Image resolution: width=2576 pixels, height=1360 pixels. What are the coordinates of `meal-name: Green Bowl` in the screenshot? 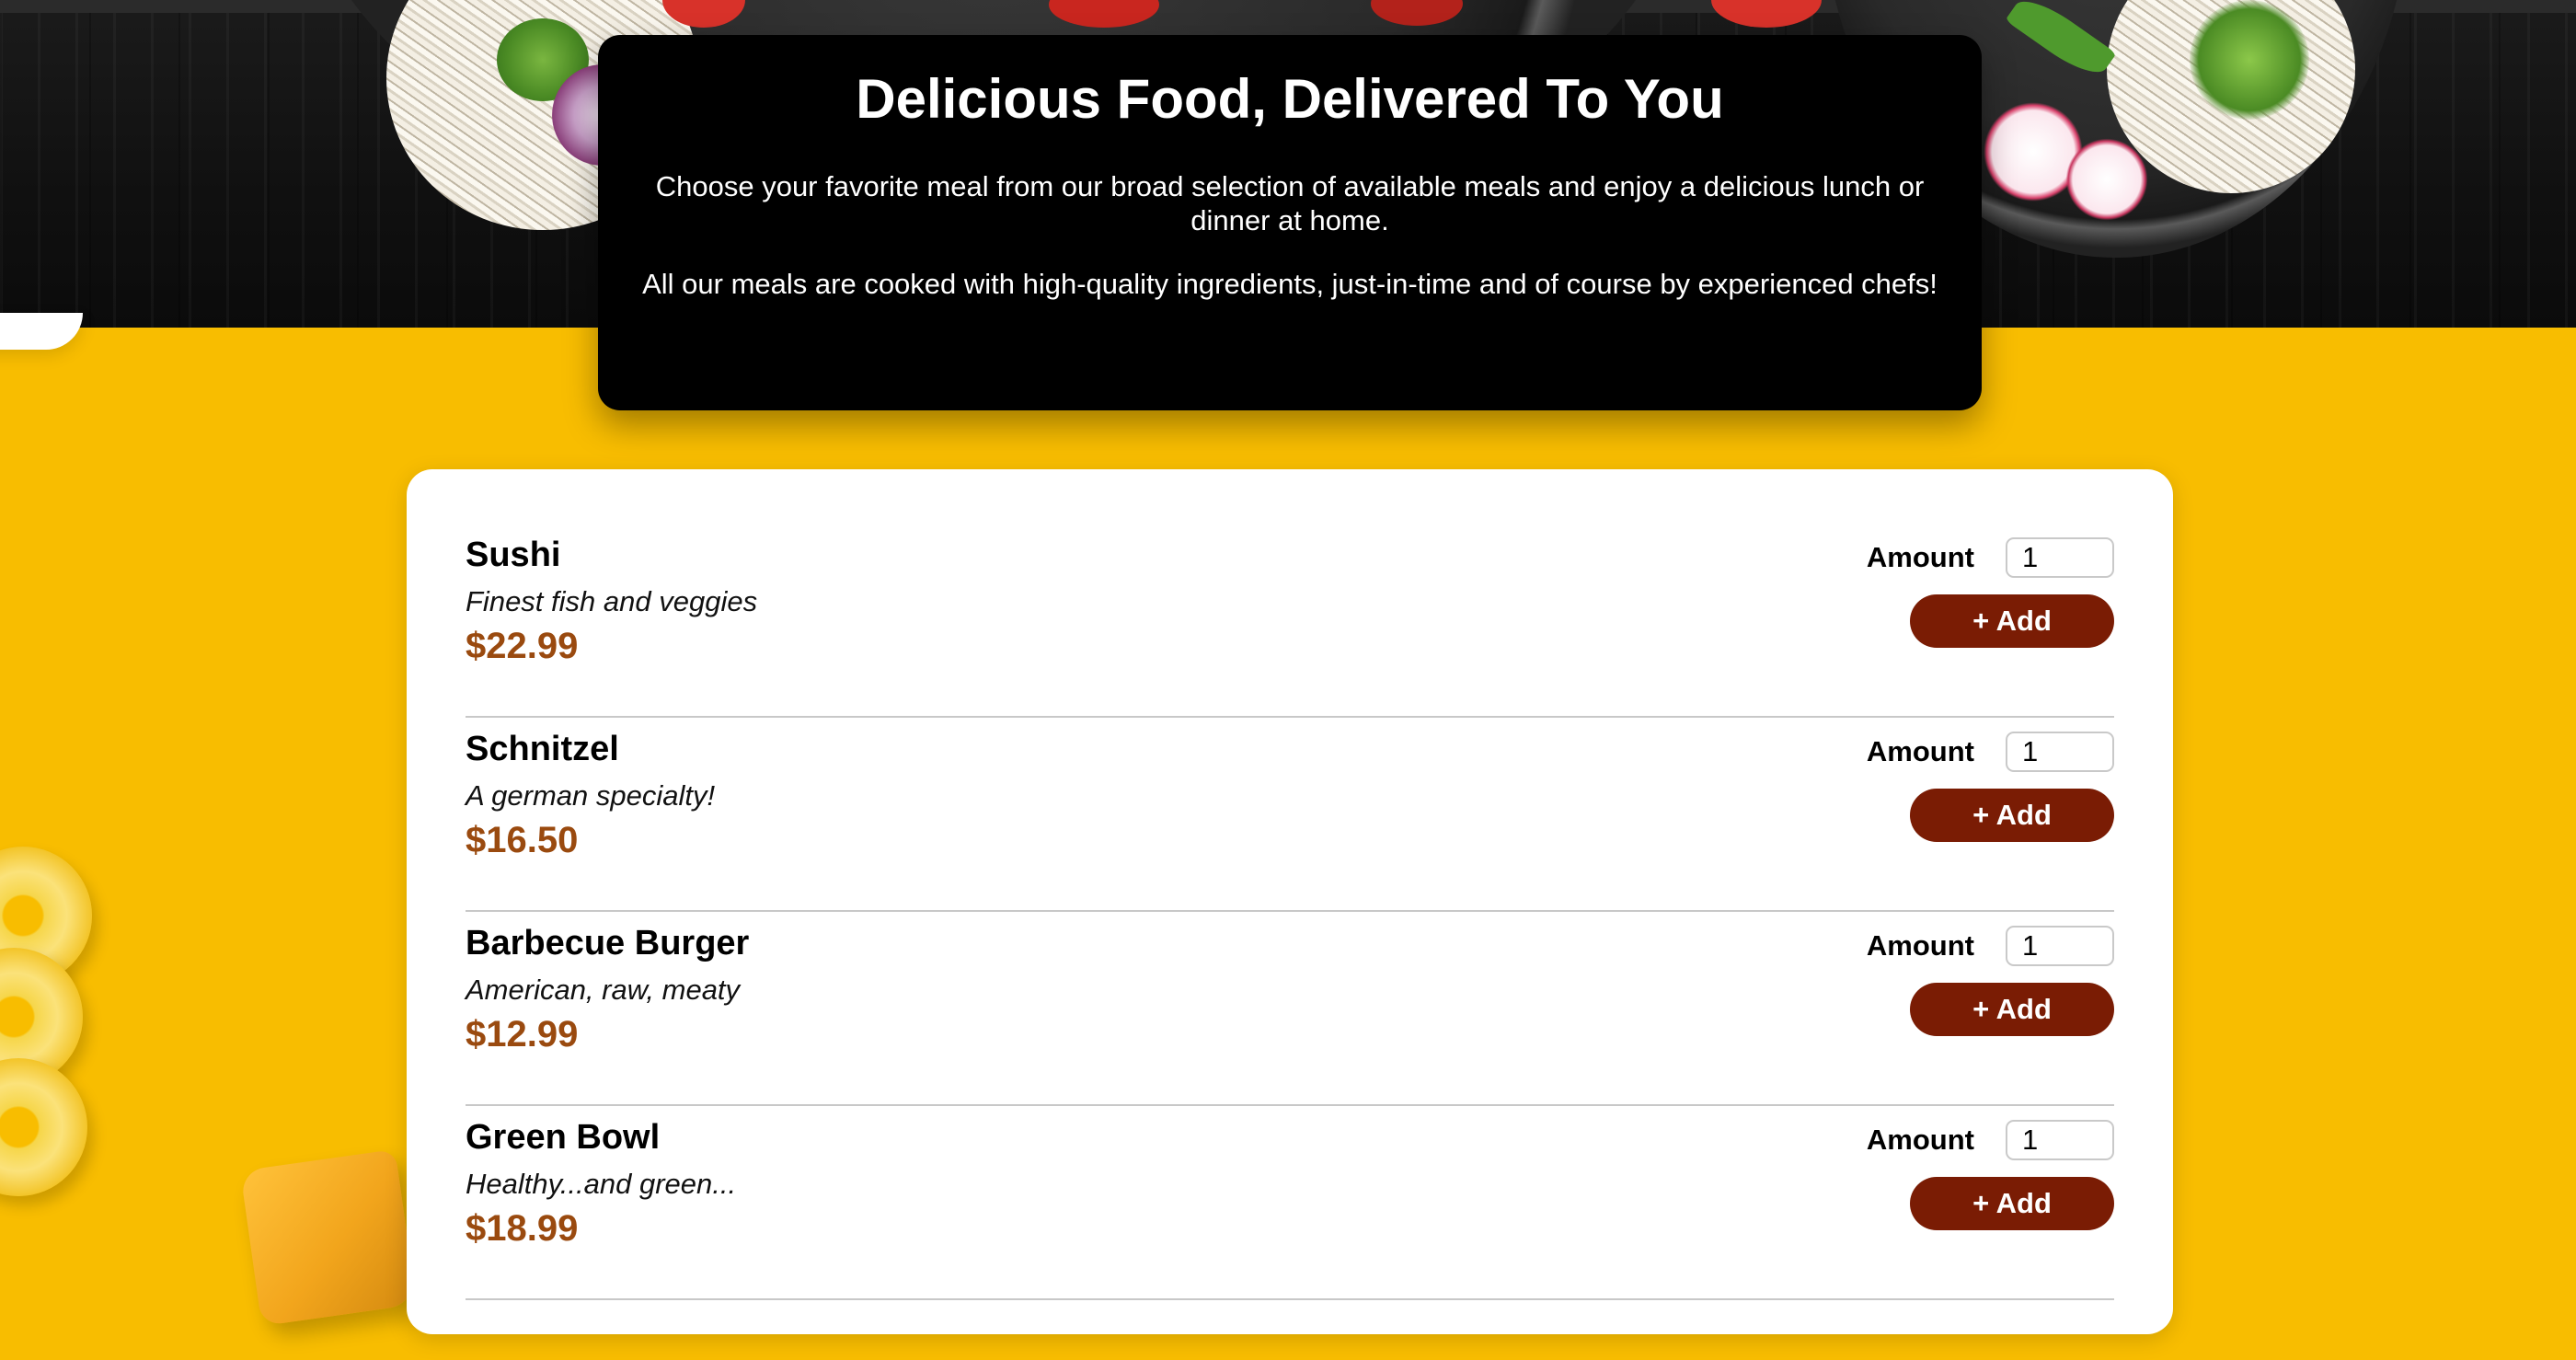 It's located at (563, 1137).